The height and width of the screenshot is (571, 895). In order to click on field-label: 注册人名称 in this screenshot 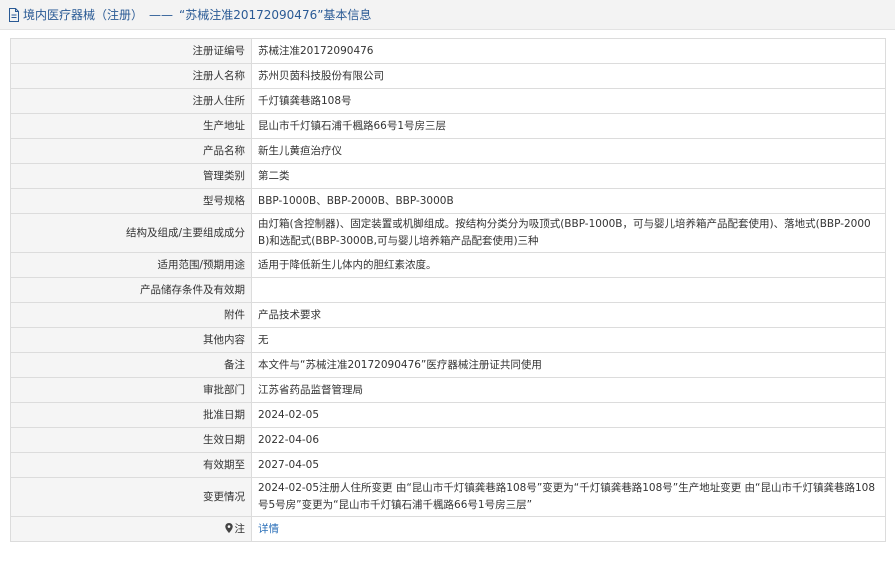, I will do `click(131, 76)`.